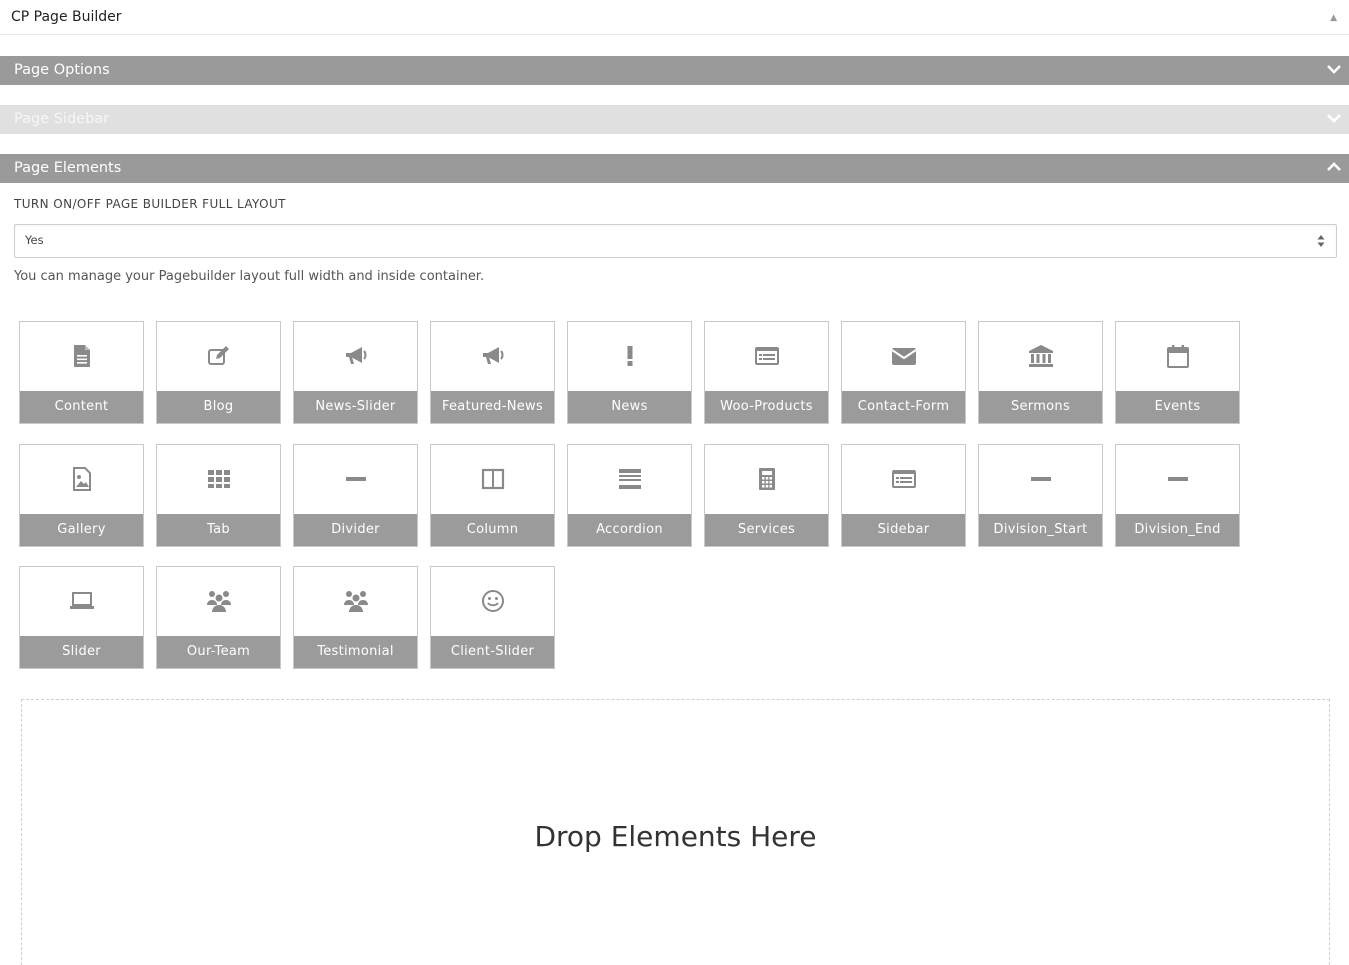  I want to click on element-tile-label: Events, so click(1177, 407).